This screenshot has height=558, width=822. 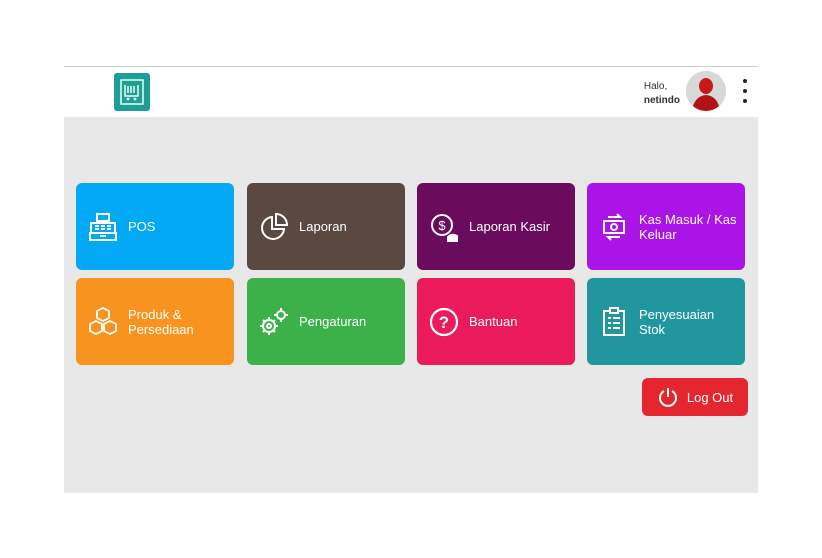 I want to click on tile-laporan-kasir: $ Laporan Kasir, so click(x=496, y=226).